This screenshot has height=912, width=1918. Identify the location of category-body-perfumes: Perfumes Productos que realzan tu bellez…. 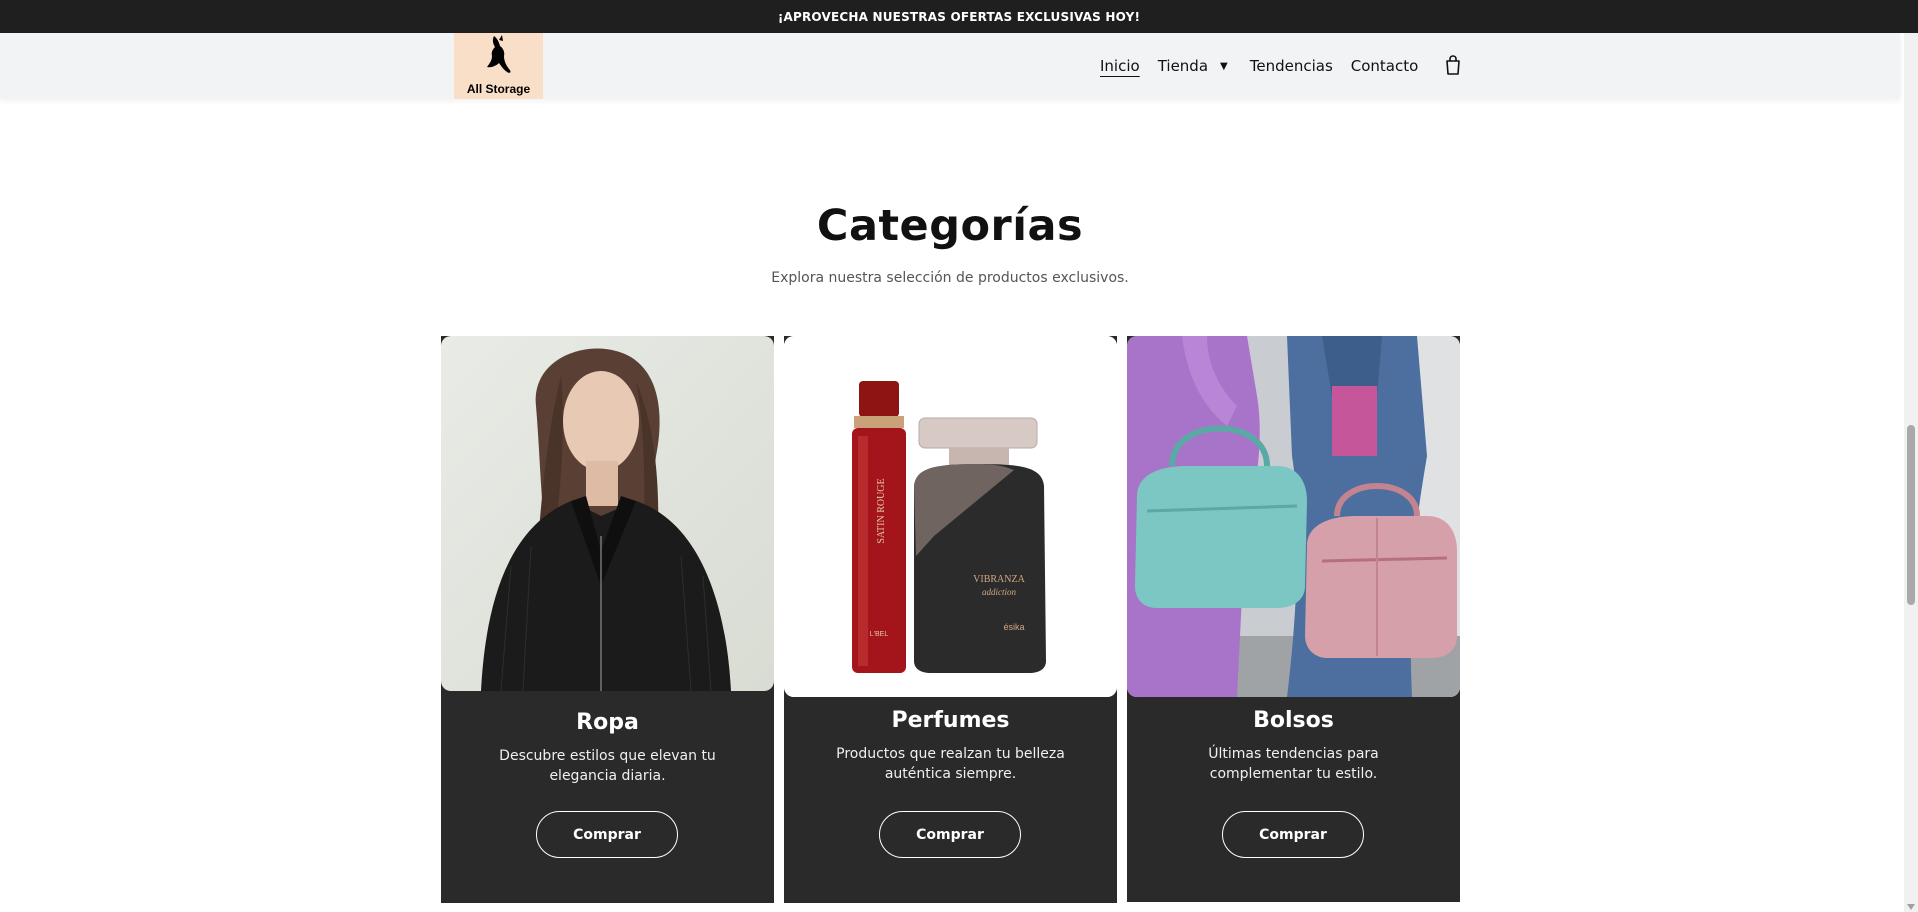
(950, 746).